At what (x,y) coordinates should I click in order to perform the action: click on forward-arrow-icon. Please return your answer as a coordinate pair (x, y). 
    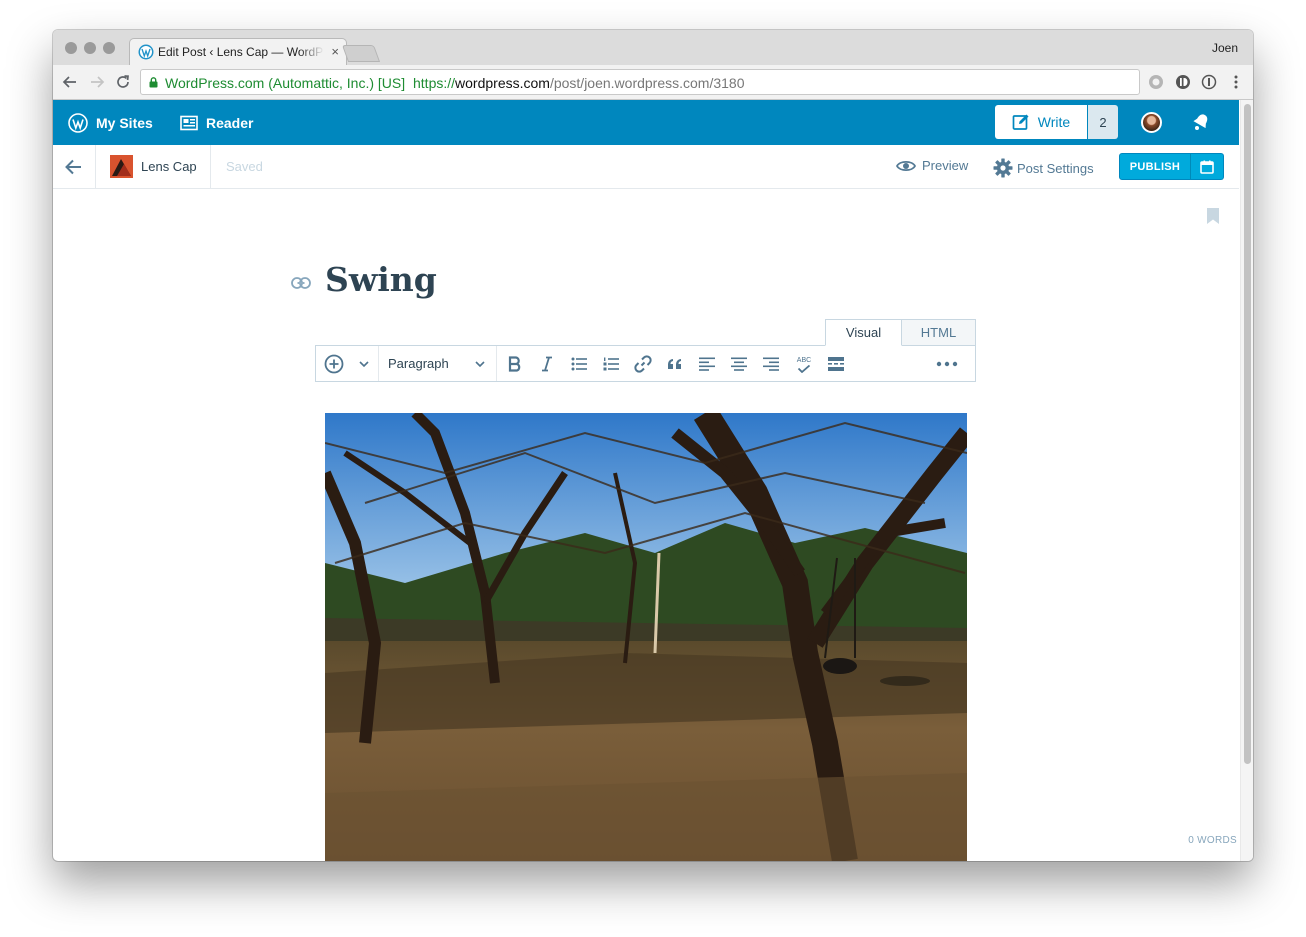
    Looking at the image, I should click on (97, 82).